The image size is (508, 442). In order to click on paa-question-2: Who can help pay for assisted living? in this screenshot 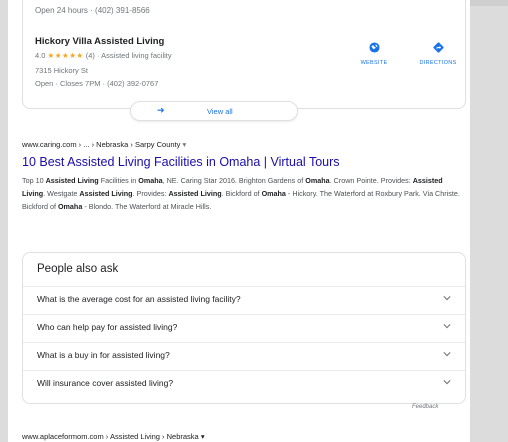, I will do `click(244, 326)`.